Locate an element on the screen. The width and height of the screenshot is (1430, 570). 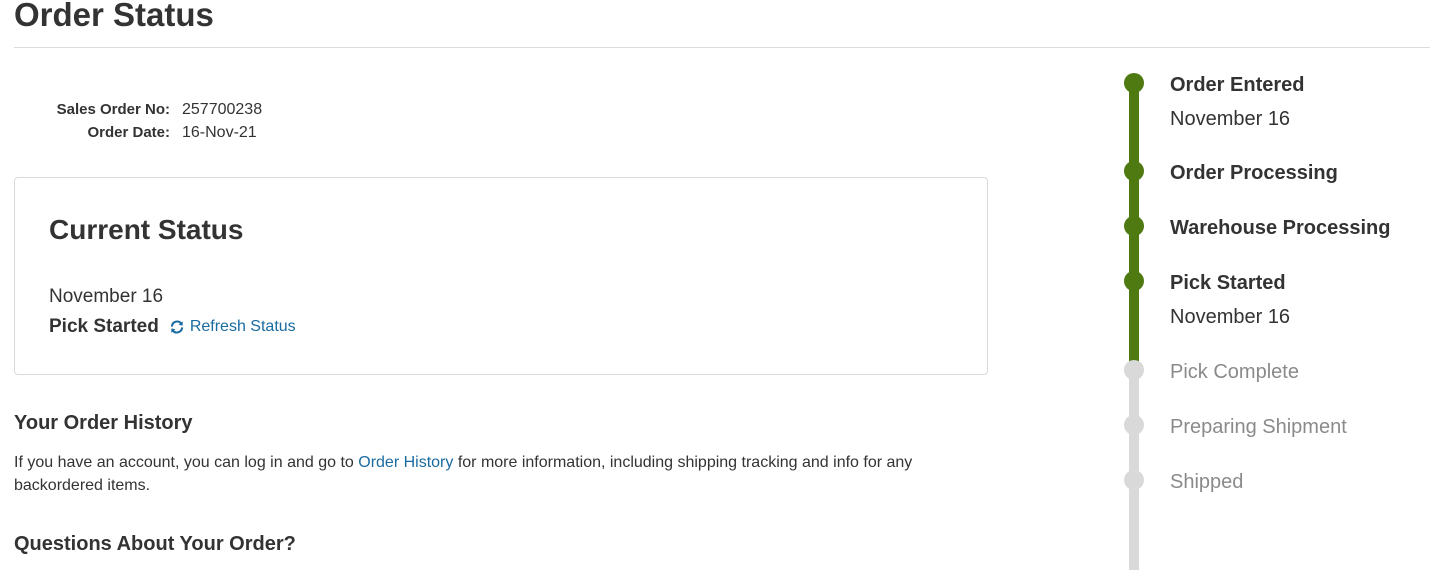
sales-order-row: Sales Order No: 257700238 is located at coordinates (138, 109).